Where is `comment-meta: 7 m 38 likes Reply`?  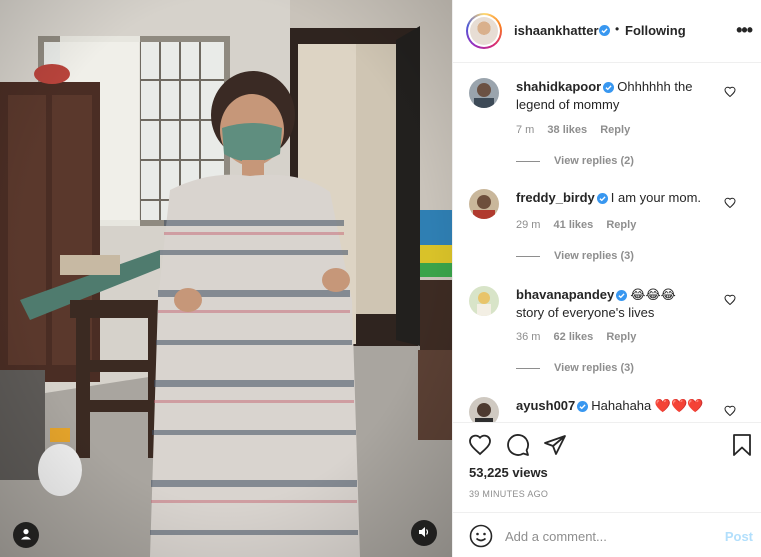 comment-meta: 7 m 38 likes Reply is located at coordinates (578, 130).